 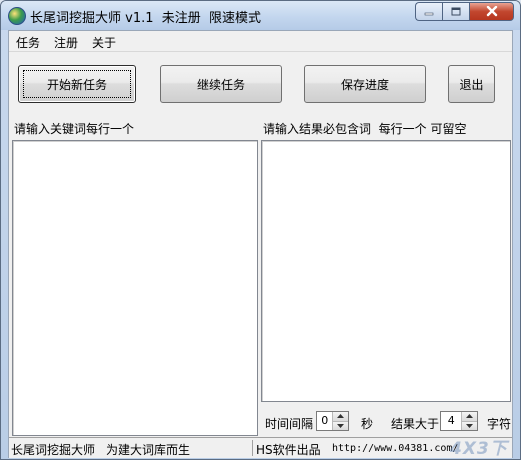 I want to click on close-icon, so click(x=491, y=11).